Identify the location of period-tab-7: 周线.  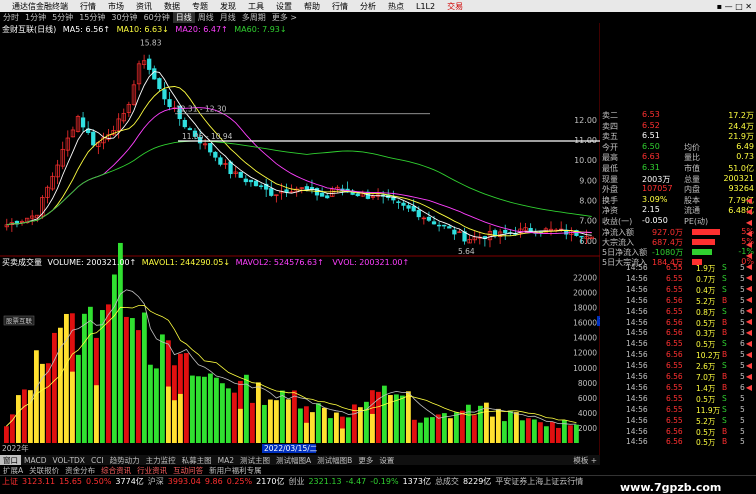
(206, 17).